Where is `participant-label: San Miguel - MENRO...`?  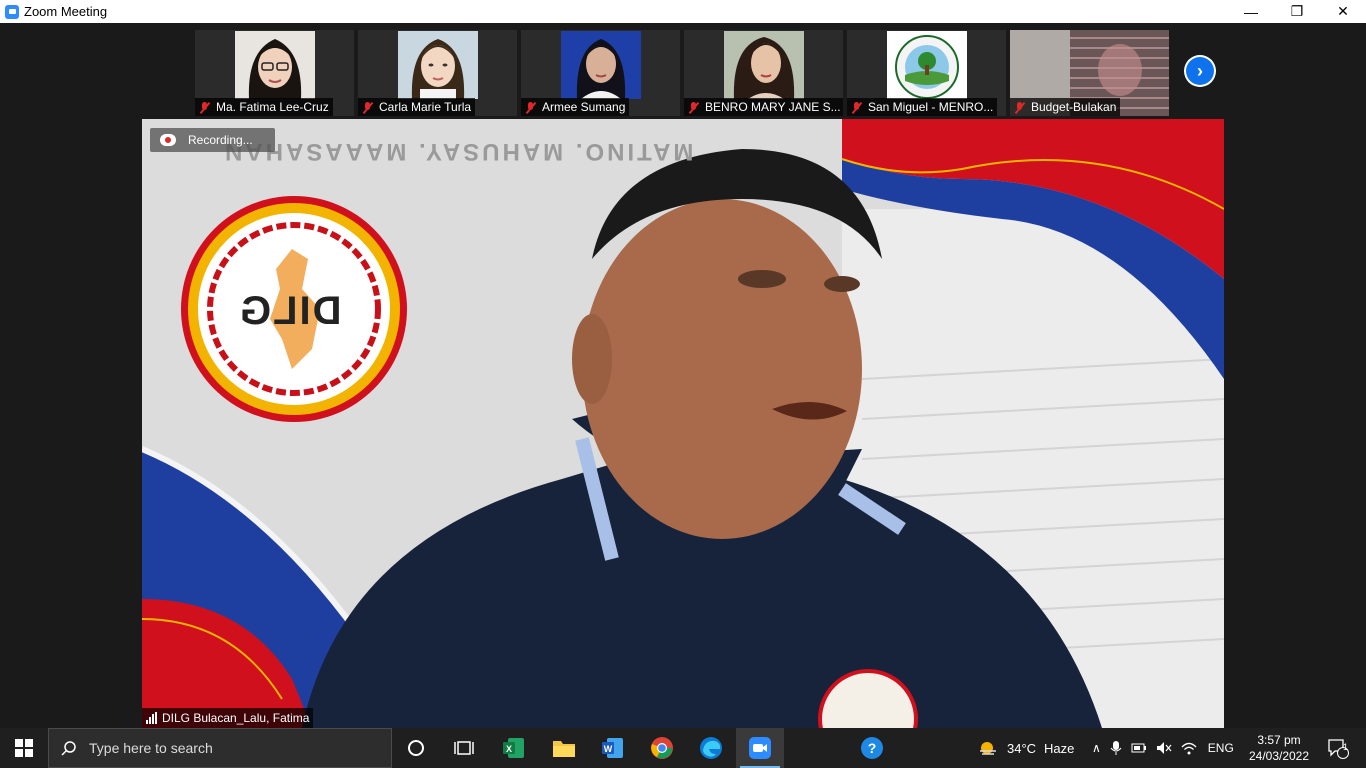
participant-label: San Miguel - MENRO... is located at coordinates (922, 107).